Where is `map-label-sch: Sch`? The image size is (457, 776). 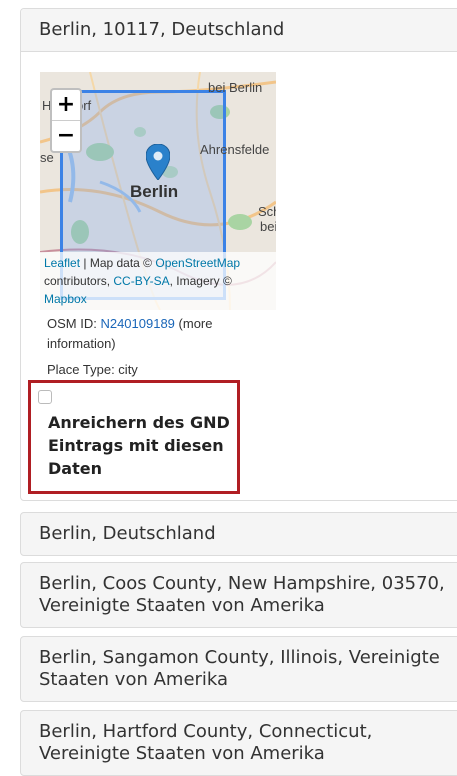 map-label-sch: Sch is located at coordinates (267, 211).